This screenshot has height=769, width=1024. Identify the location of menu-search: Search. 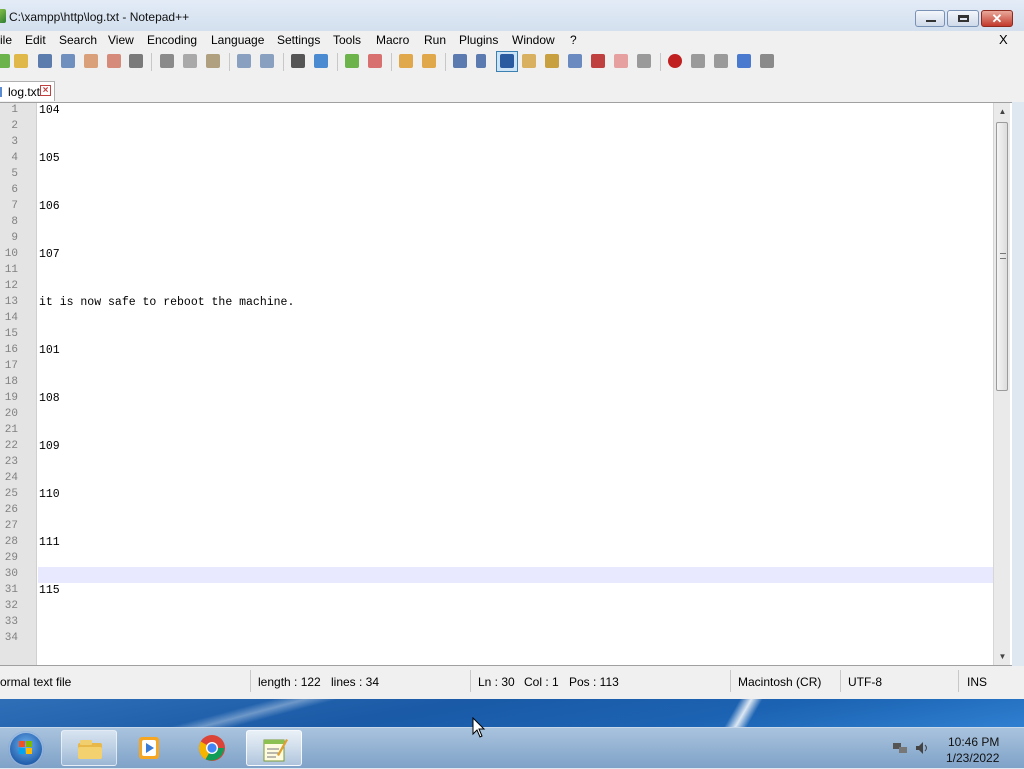
(78, 40).